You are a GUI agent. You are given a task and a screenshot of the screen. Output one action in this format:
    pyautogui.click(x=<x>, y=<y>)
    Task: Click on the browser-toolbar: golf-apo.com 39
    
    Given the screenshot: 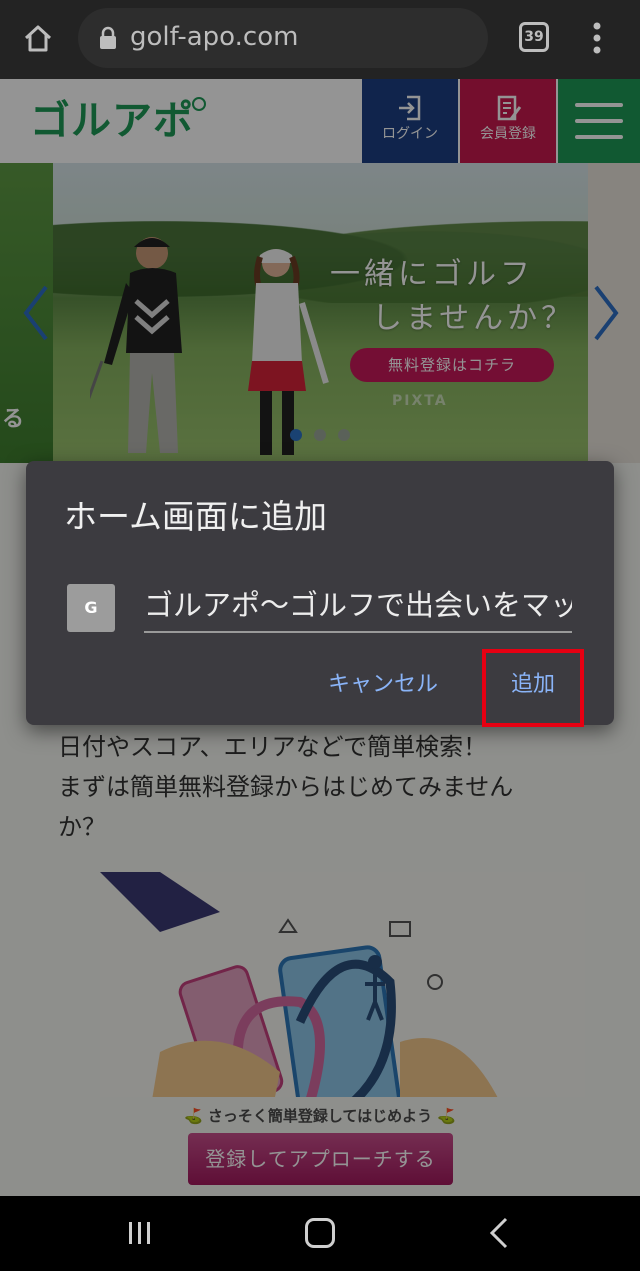 What is the action you would take?
    pyautogui.click(x=320, y=39)
    